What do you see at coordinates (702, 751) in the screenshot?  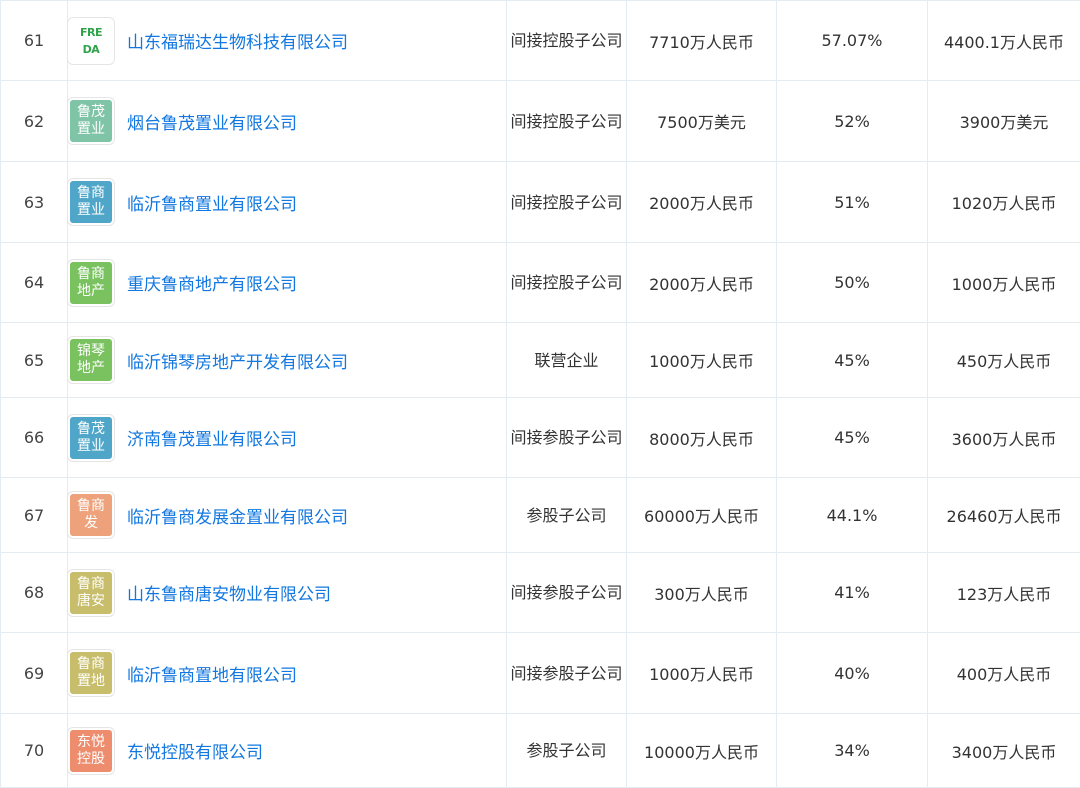 I see `registered-capital: 10000万人民币` at bounding box center [702, 751].